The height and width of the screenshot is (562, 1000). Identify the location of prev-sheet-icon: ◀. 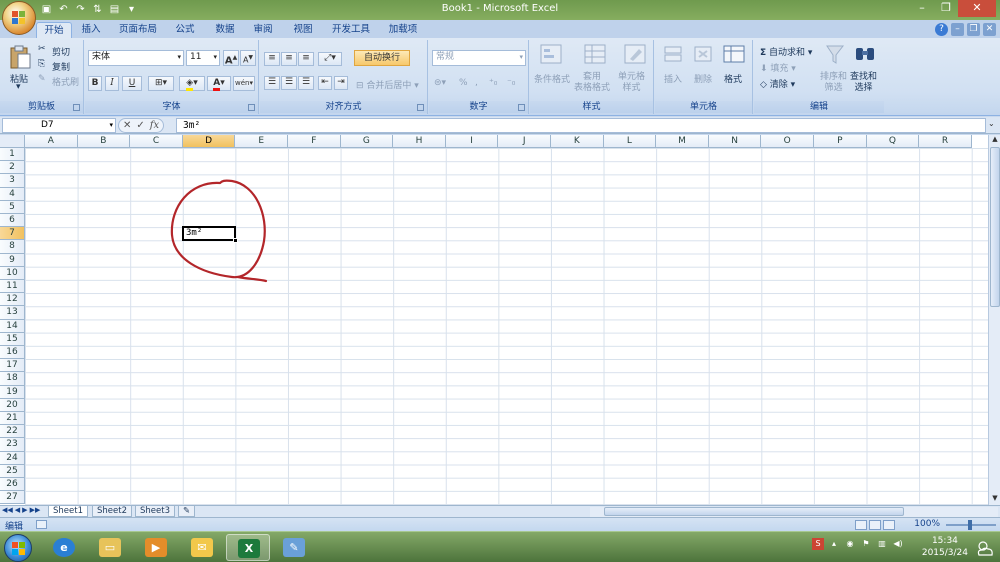
(17, 510).